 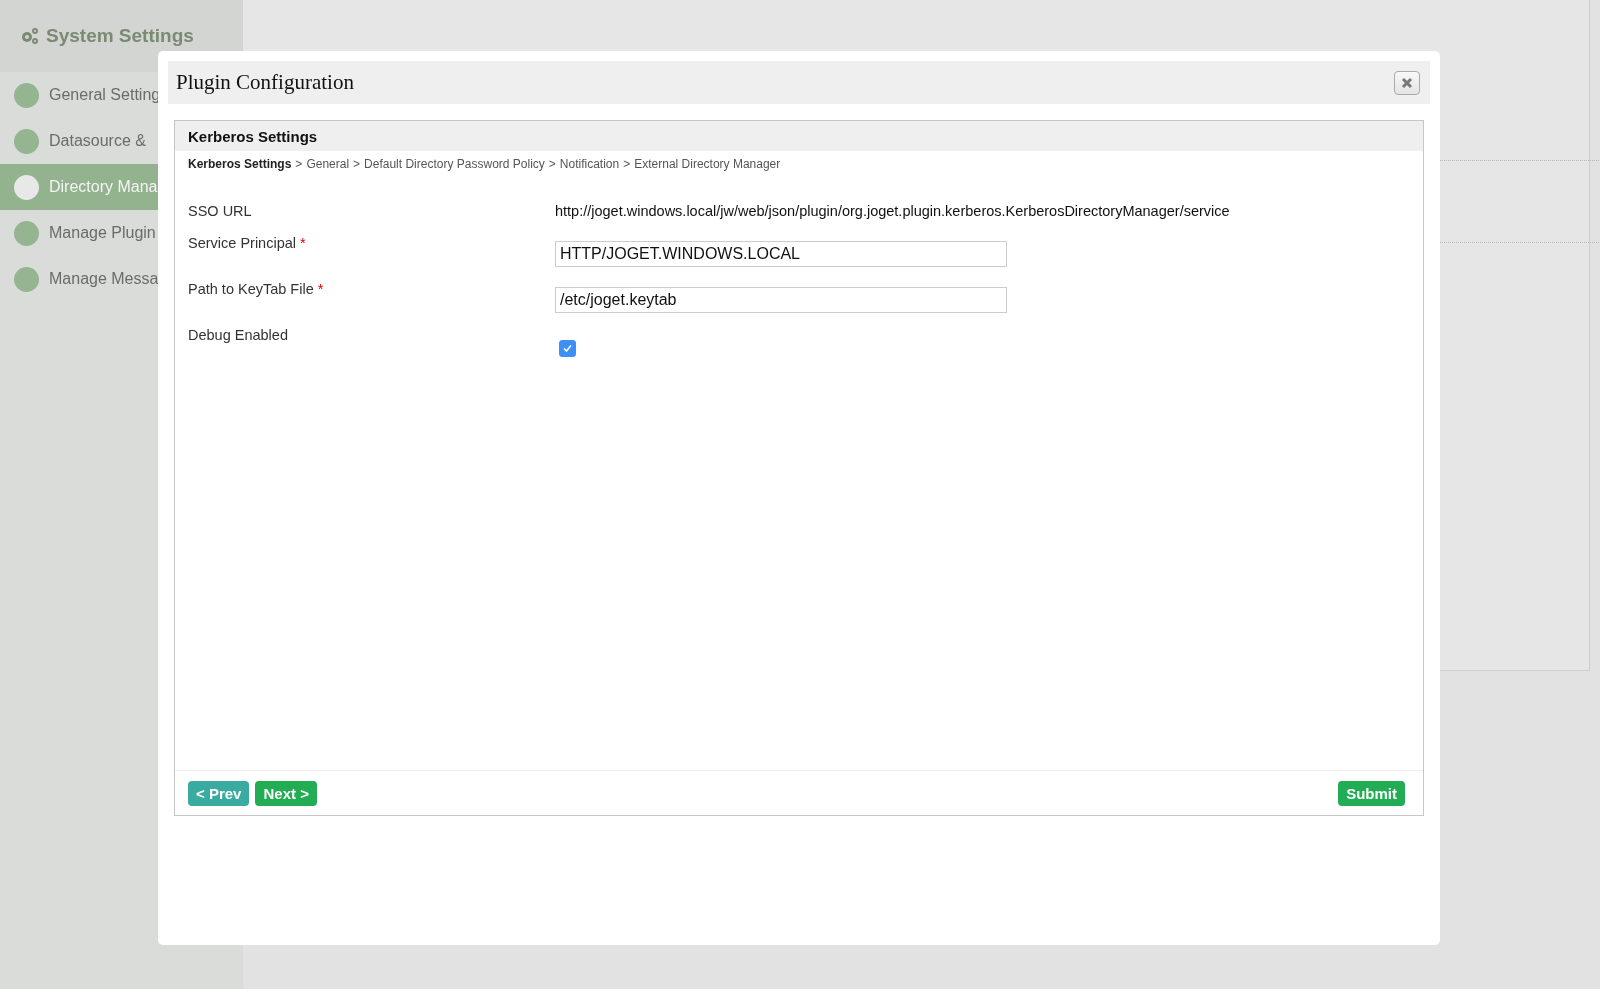 What do you see at coordinates (247, 242) in the screenshot?
I see `field-label: Service Principal *` at bounding box center [247, 242].